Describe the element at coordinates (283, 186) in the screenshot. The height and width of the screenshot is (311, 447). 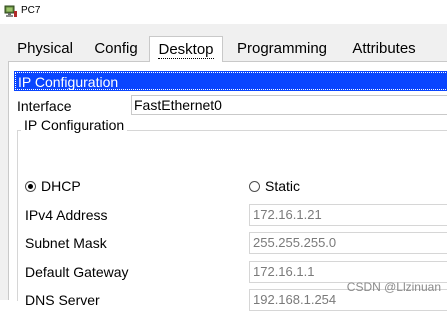
I see `static-label: Static` at that location.